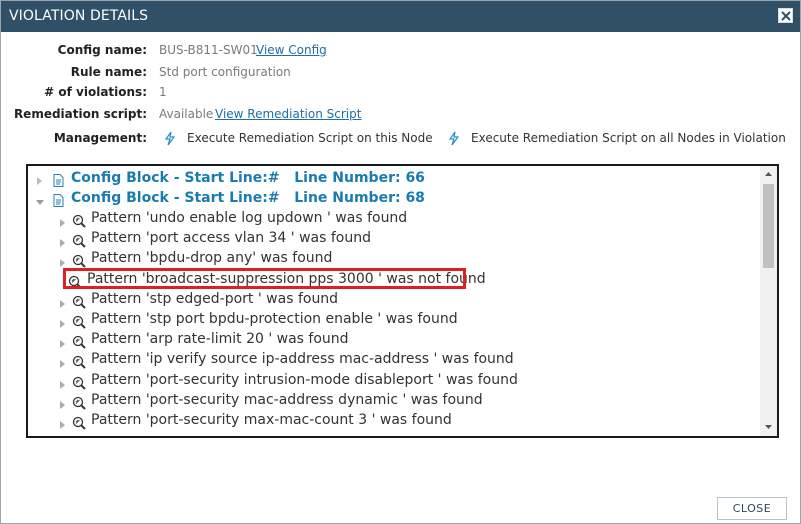 This screenshot has height=524, width=801. What do you see at coordinates (264, 278) in the screenshot?
I see `highlight-box` at bounding box center [264, 278].